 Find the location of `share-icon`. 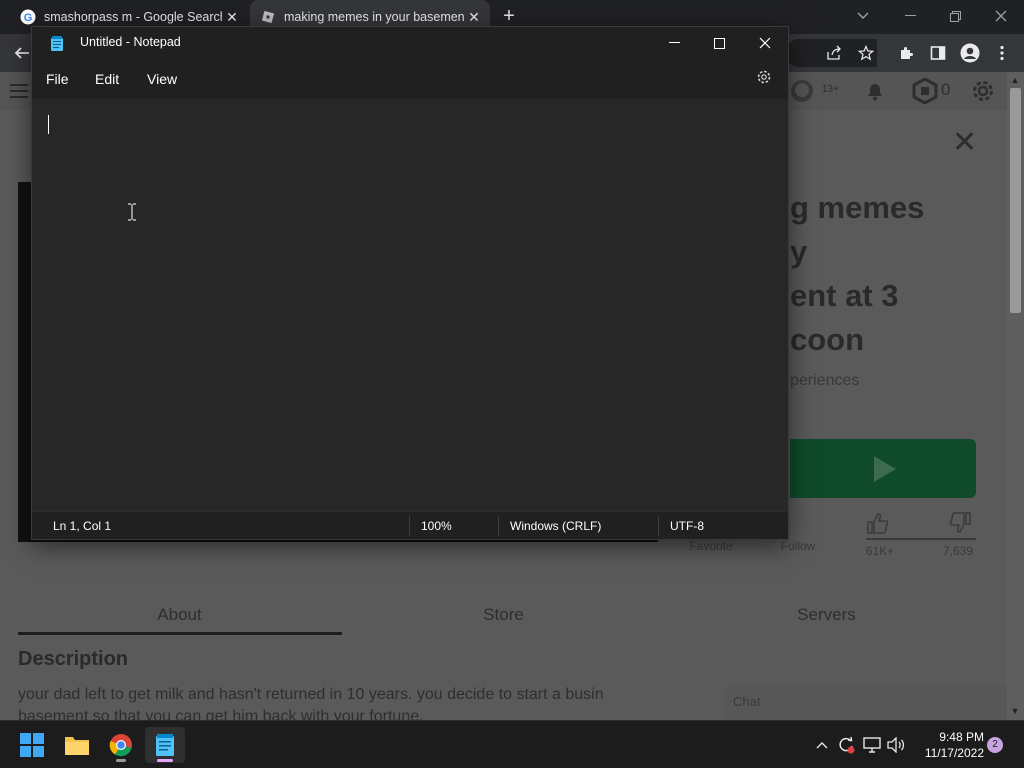

share-icon is located at coordinates (834, 53).